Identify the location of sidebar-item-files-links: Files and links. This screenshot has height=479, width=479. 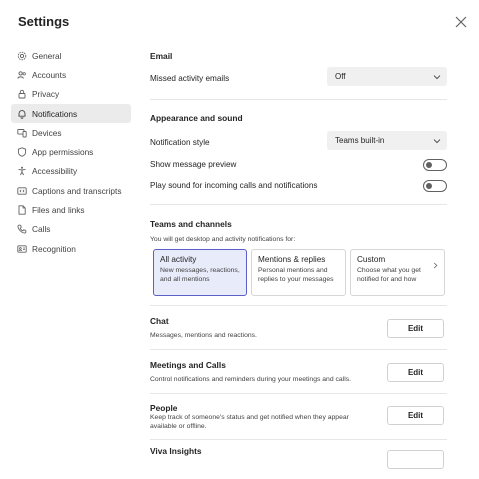
(71, 209).